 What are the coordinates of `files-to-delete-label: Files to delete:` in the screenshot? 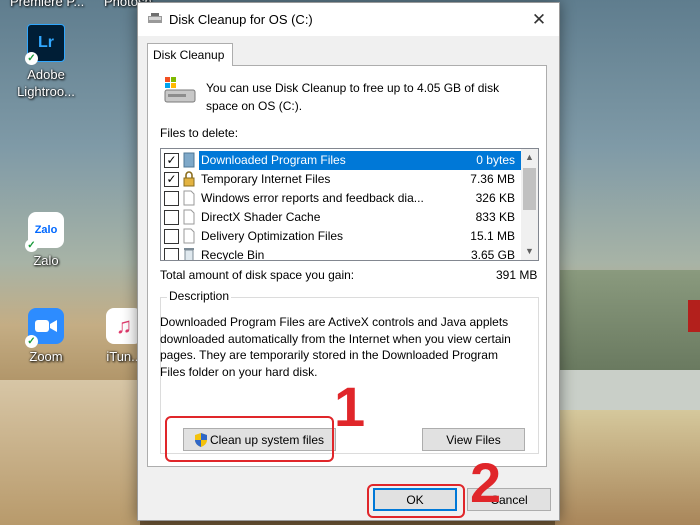 It's located at (199, 133).